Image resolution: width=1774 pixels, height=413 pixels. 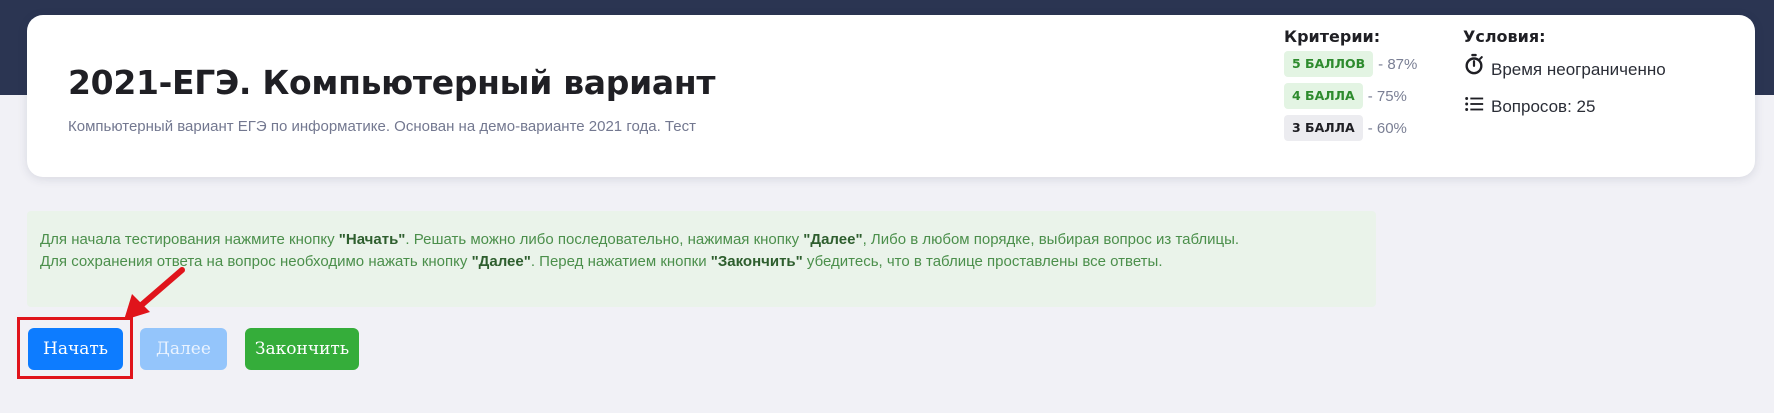 I want to click on grade-badge-3: 3 БАЛЛА, so click(x=1323, y=128).